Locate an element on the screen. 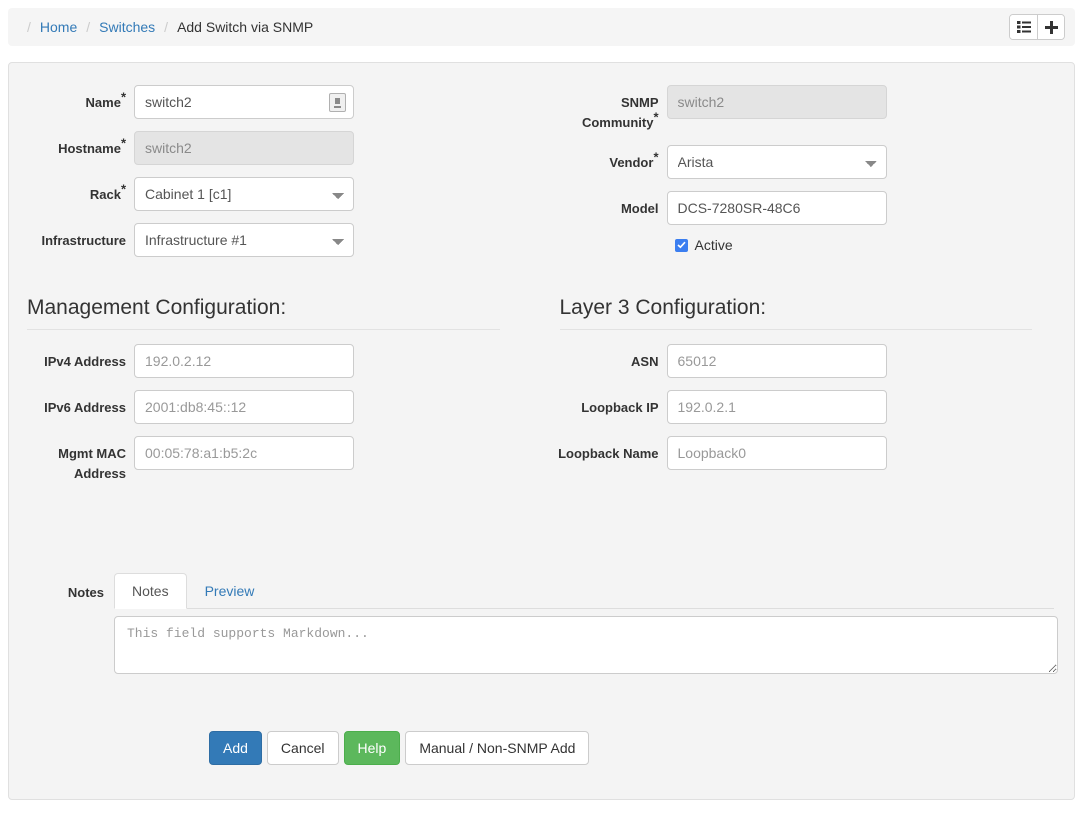  field-row-vendor: Vendor* Arista is located at coordinates (808, 162).